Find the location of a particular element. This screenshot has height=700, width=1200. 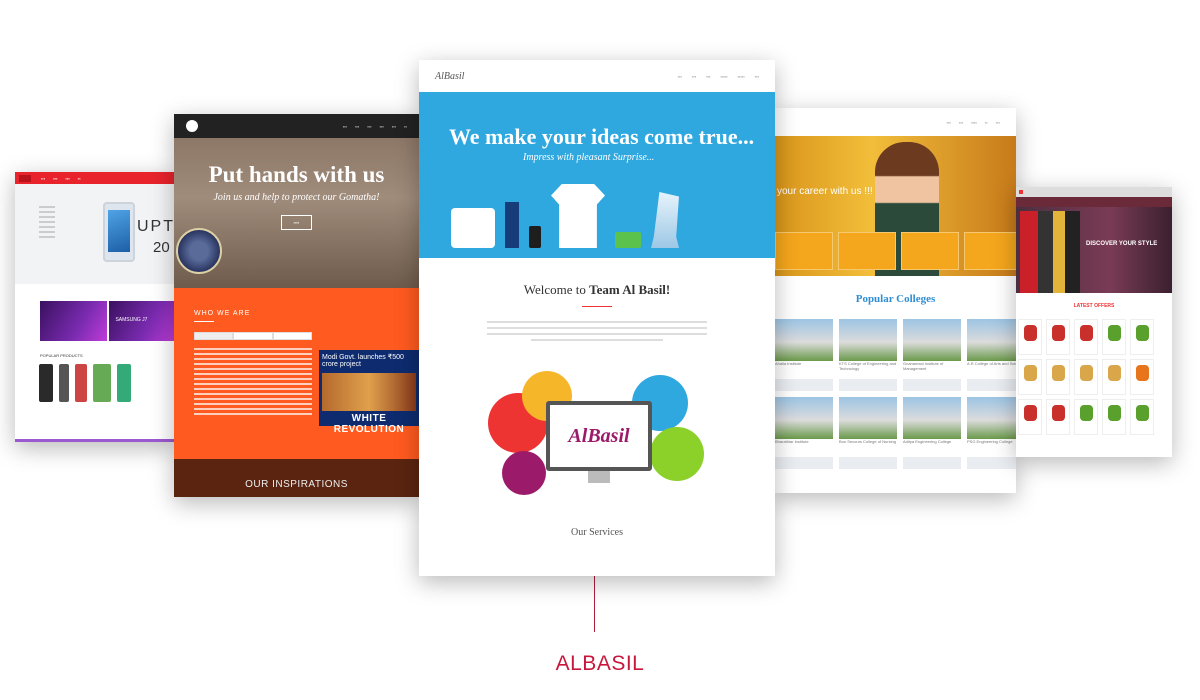

monitor-graphic: AlBasil is located at coordinates (599, 436).